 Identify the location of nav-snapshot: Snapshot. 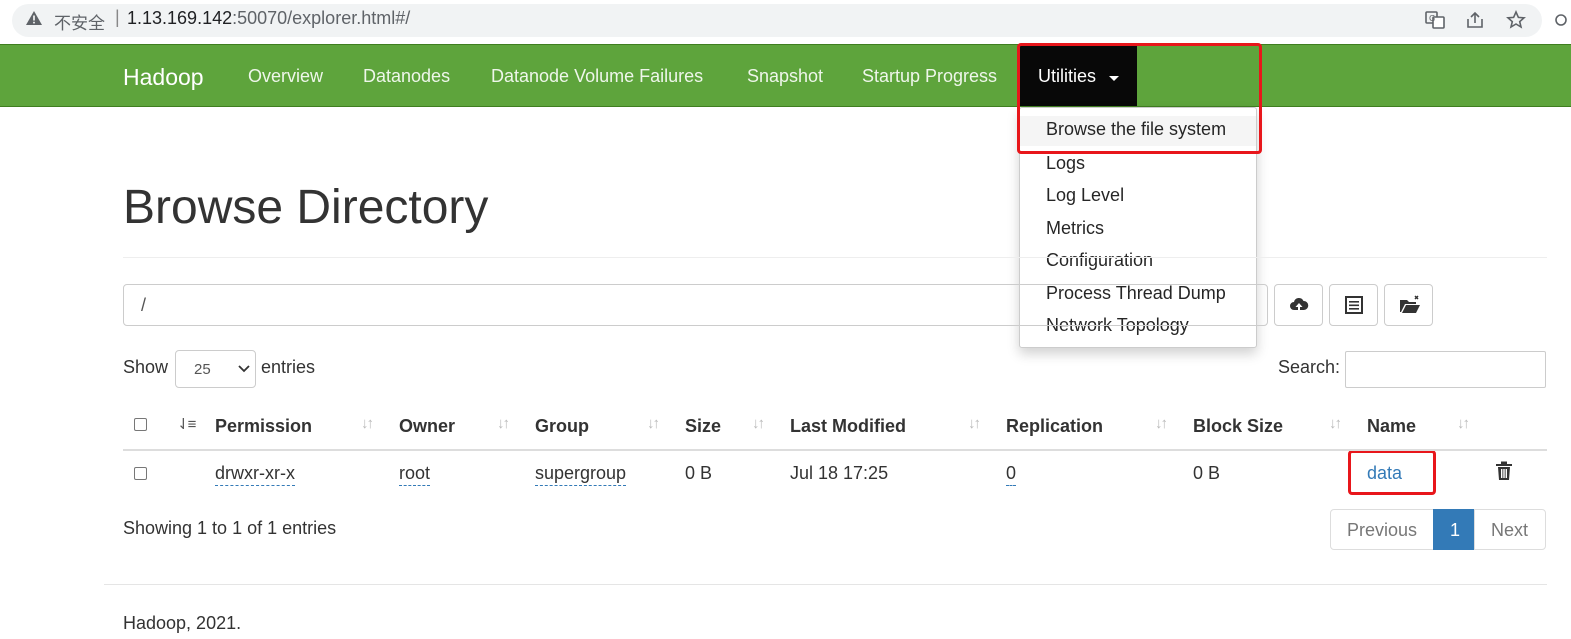
(785, 76).